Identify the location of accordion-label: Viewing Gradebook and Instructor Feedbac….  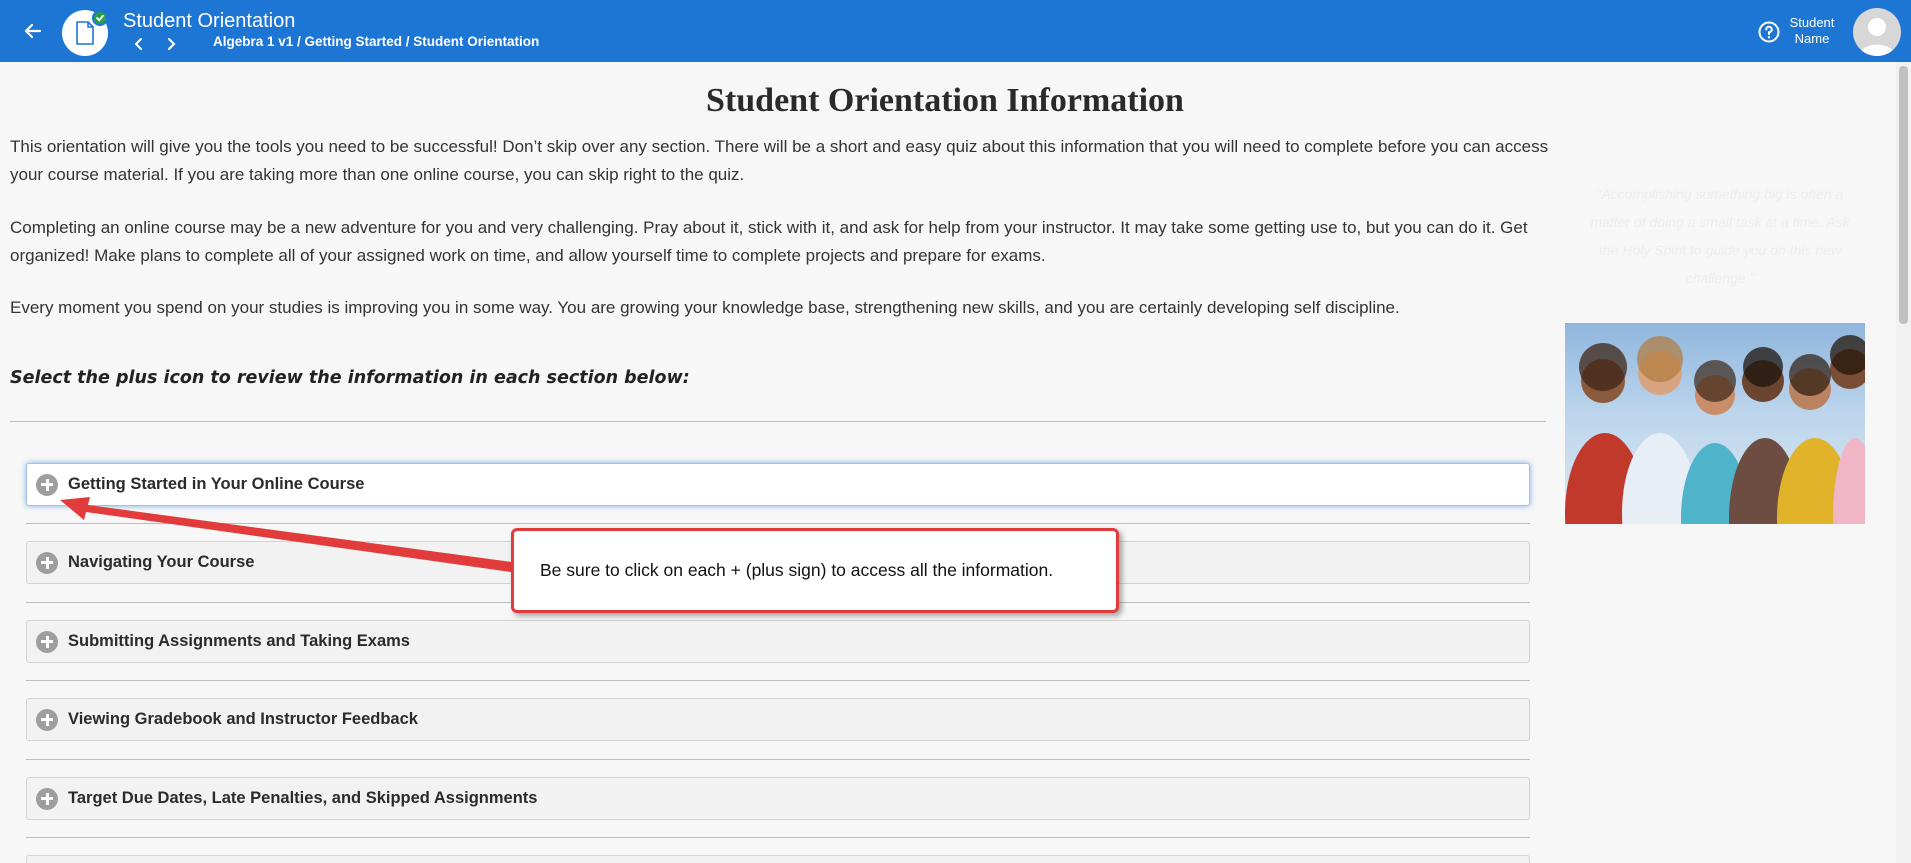
(243, 719).